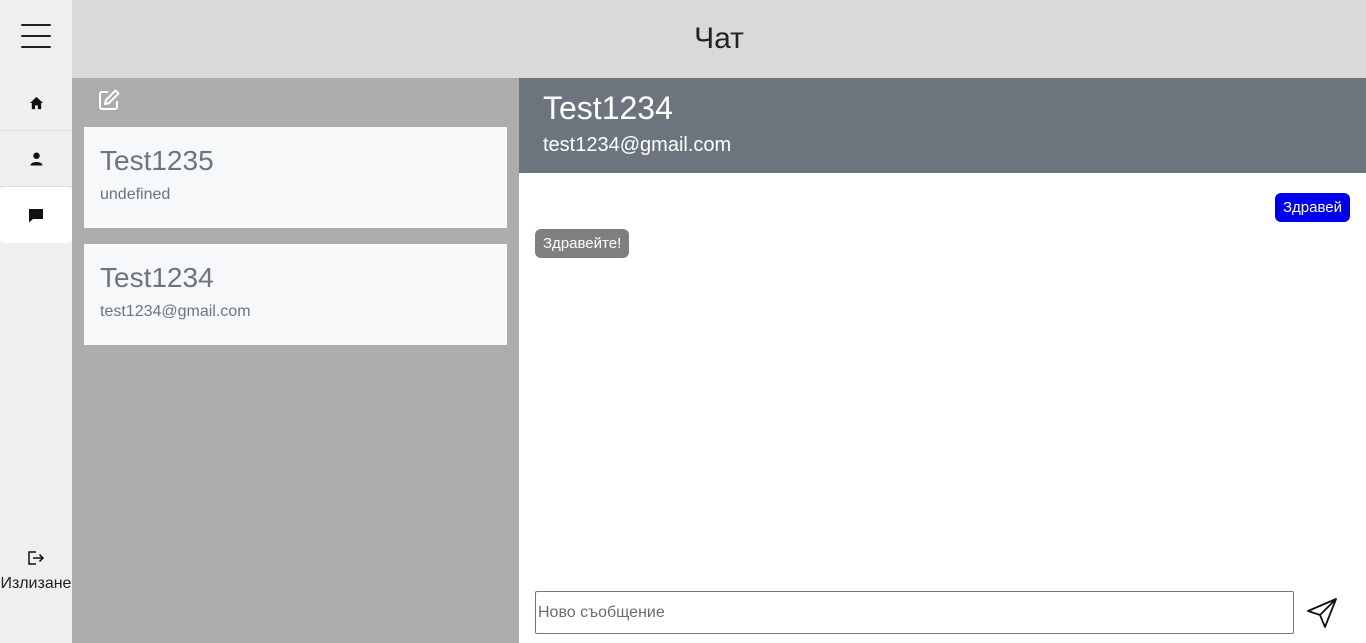 Image resolution: width=1366 pixels, height=643 pixels. I want to click on chat-contact-email: test1234@gmail.com, so click(637, 145).